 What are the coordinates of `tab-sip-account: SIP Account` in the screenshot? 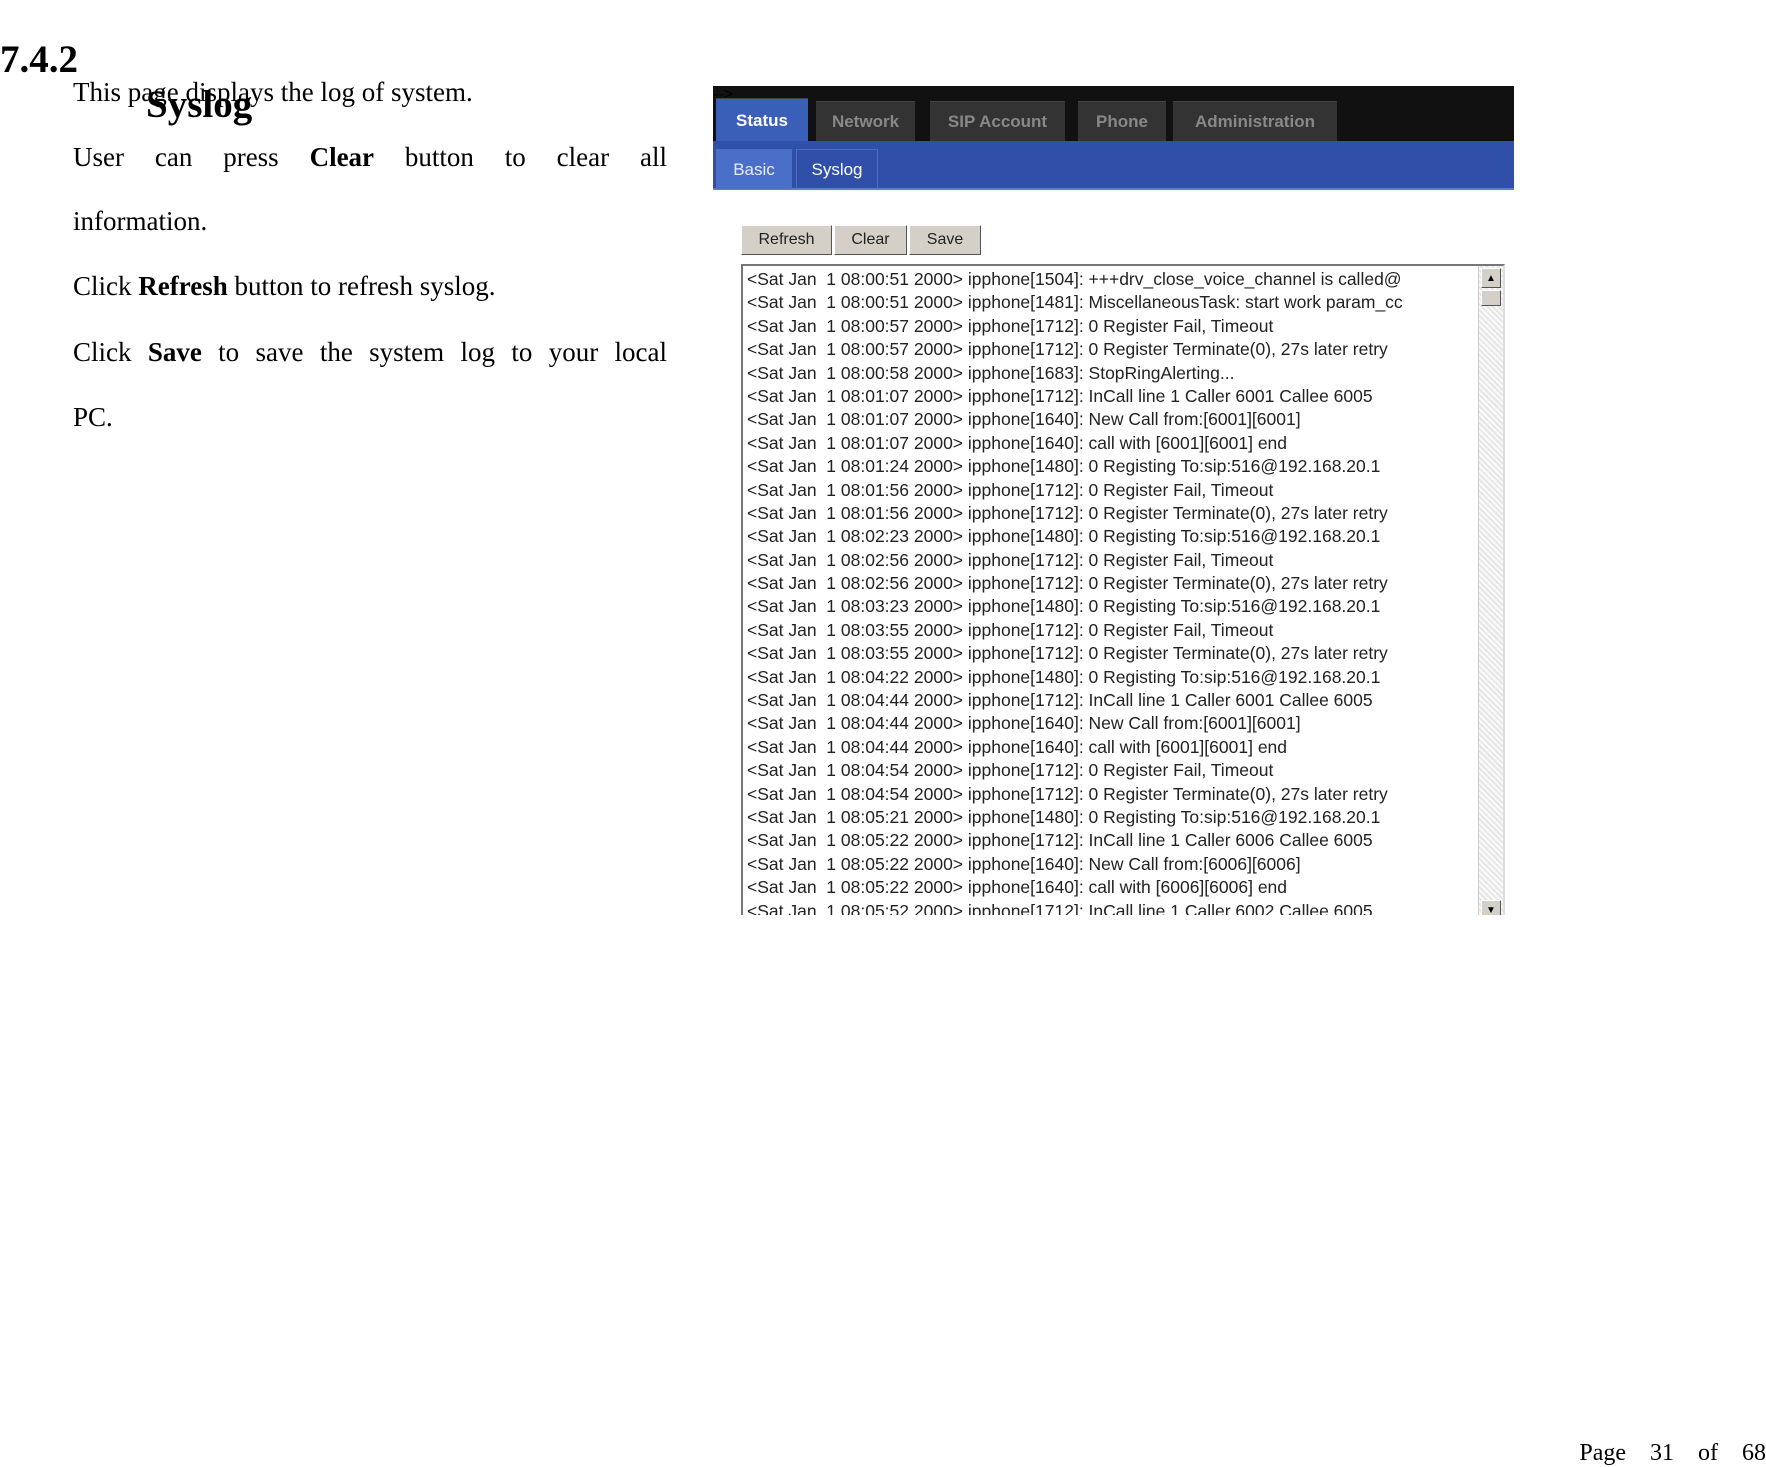 It's located at (997, 121).